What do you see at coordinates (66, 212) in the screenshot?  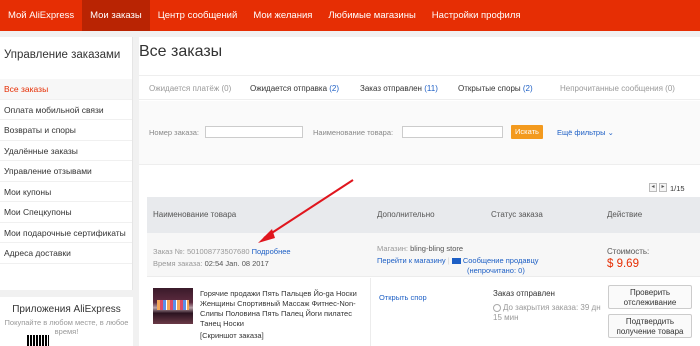 I see `sidebar-item-special-coupons: Мои Спецкупоны` at bounding box center [66, 212].